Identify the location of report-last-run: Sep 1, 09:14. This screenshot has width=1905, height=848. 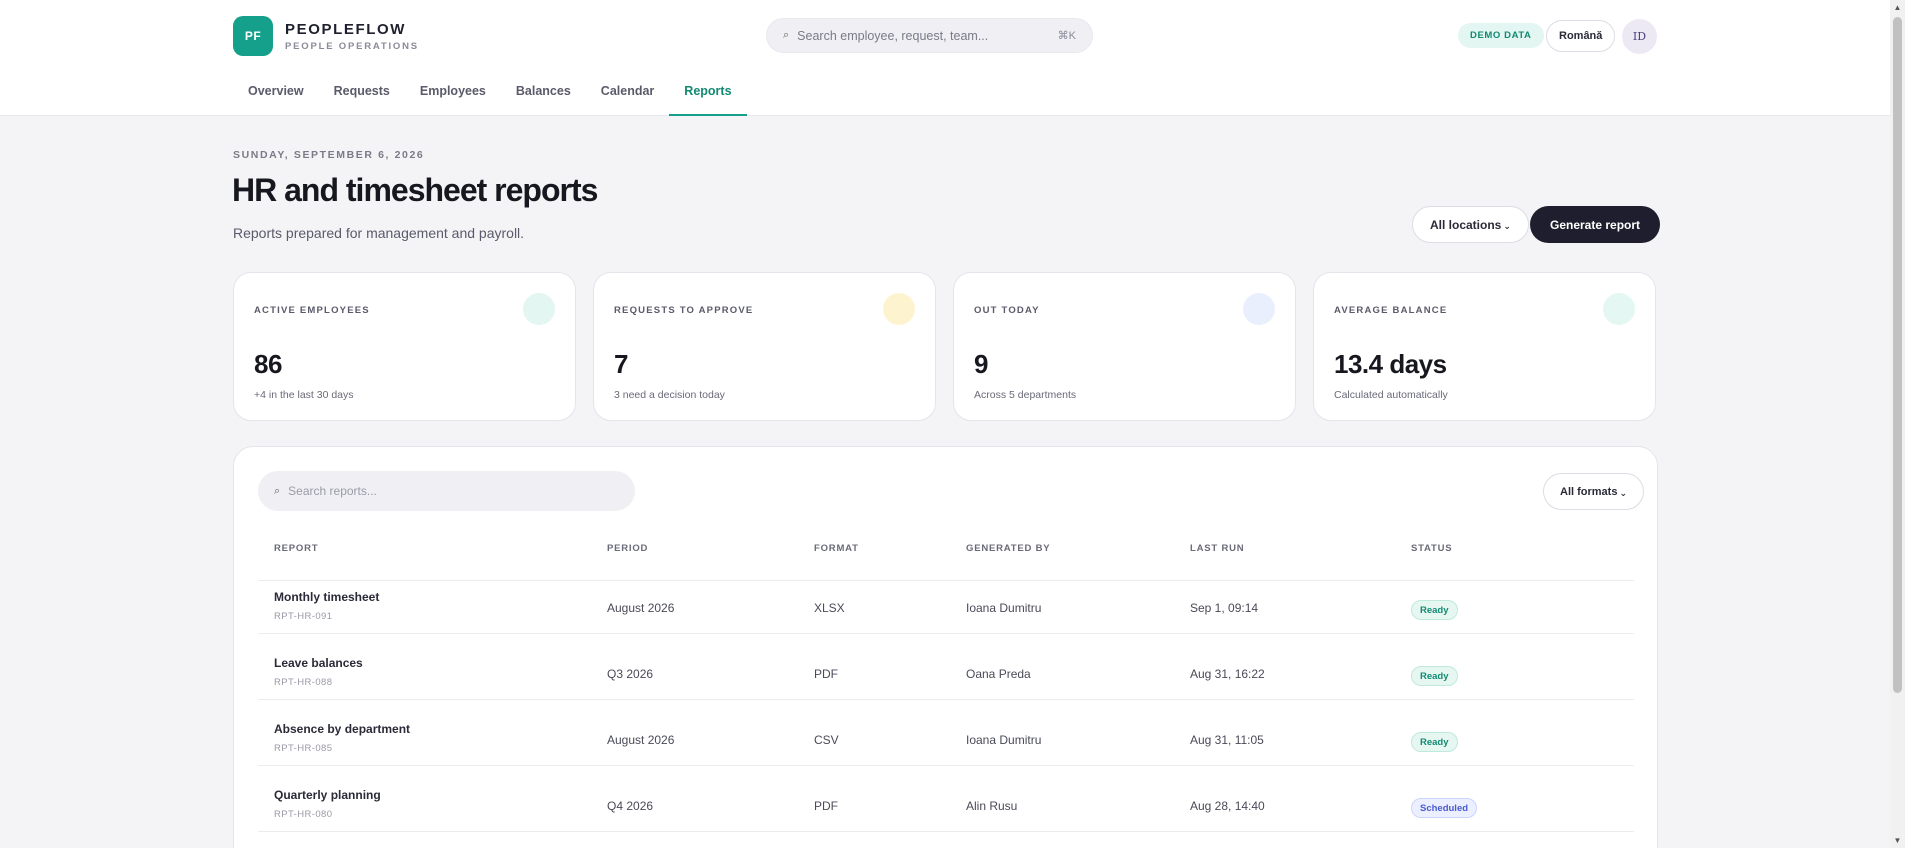
(1224, 608).